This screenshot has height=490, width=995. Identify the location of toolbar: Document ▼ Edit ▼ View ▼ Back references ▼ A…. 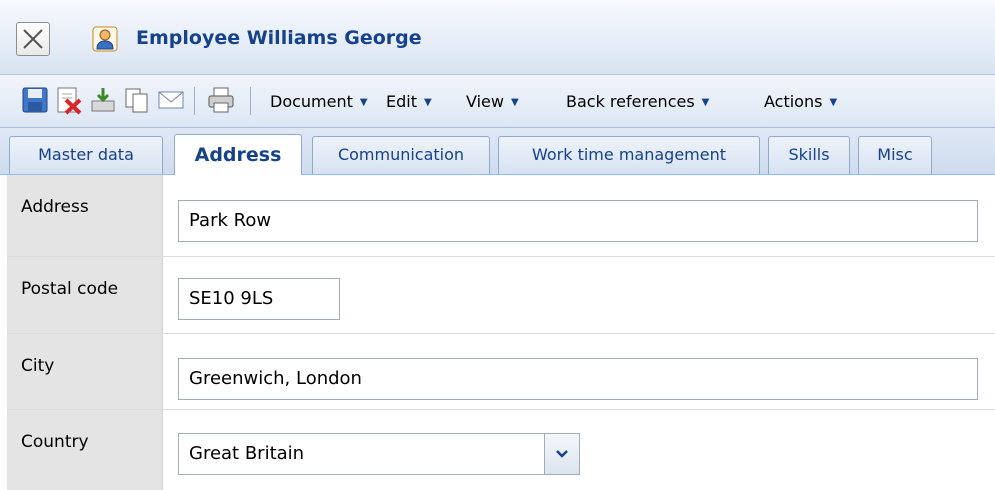
(497, 101).